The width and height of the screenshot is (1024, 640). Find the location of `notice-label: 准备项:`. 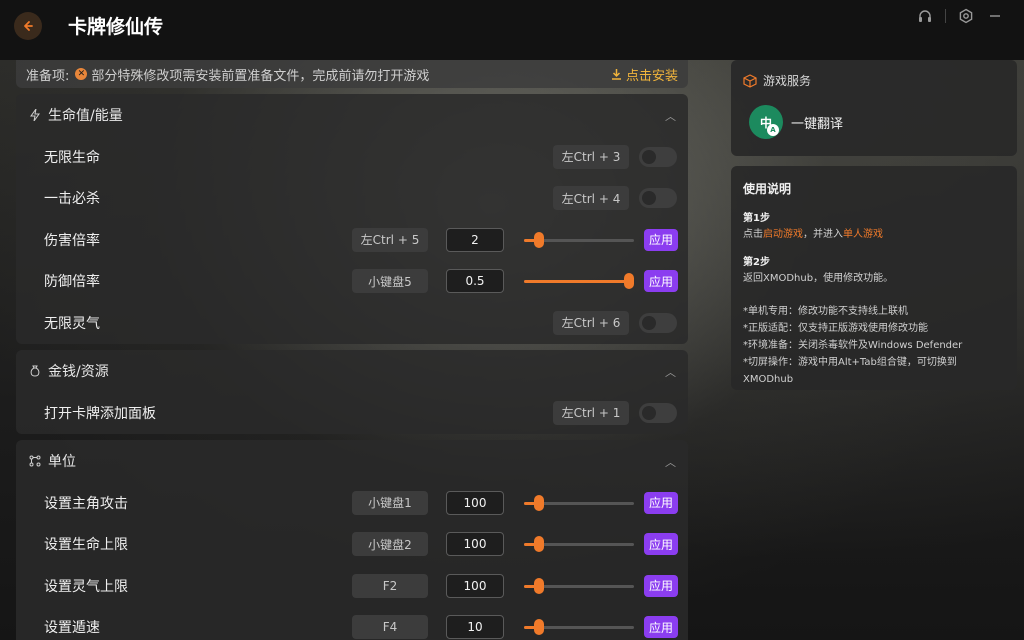

notice-label: 准备项: is located at coordinates (48, 76).